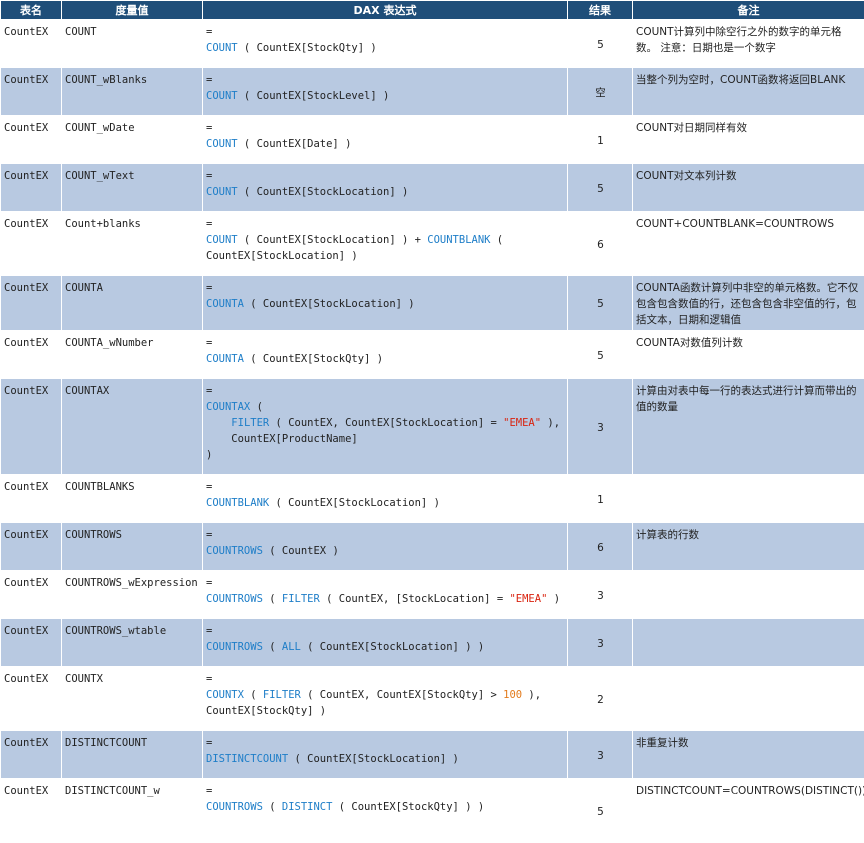  Describe the element at coordinates (225, 695) in the screenshot. I see `dax-keyword: COUNTX` at that location.